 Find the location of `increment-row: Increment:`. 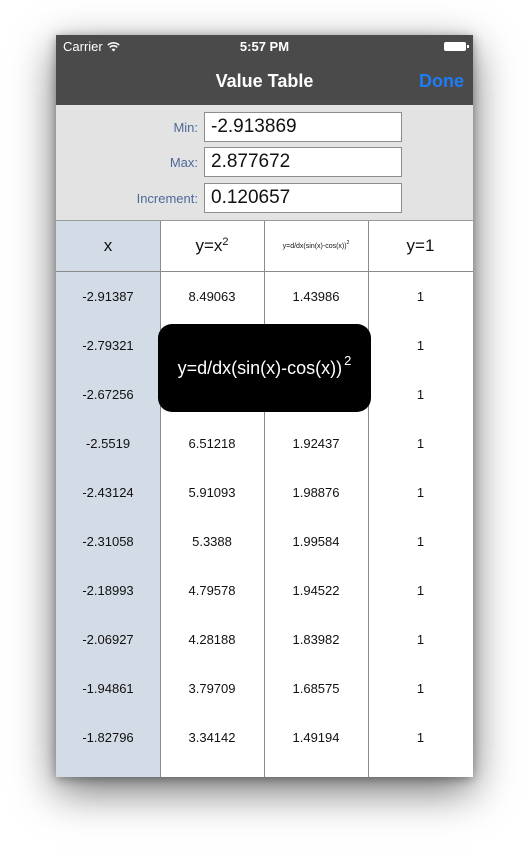

increment-row: Increment: is located at coordinates (264, 199).